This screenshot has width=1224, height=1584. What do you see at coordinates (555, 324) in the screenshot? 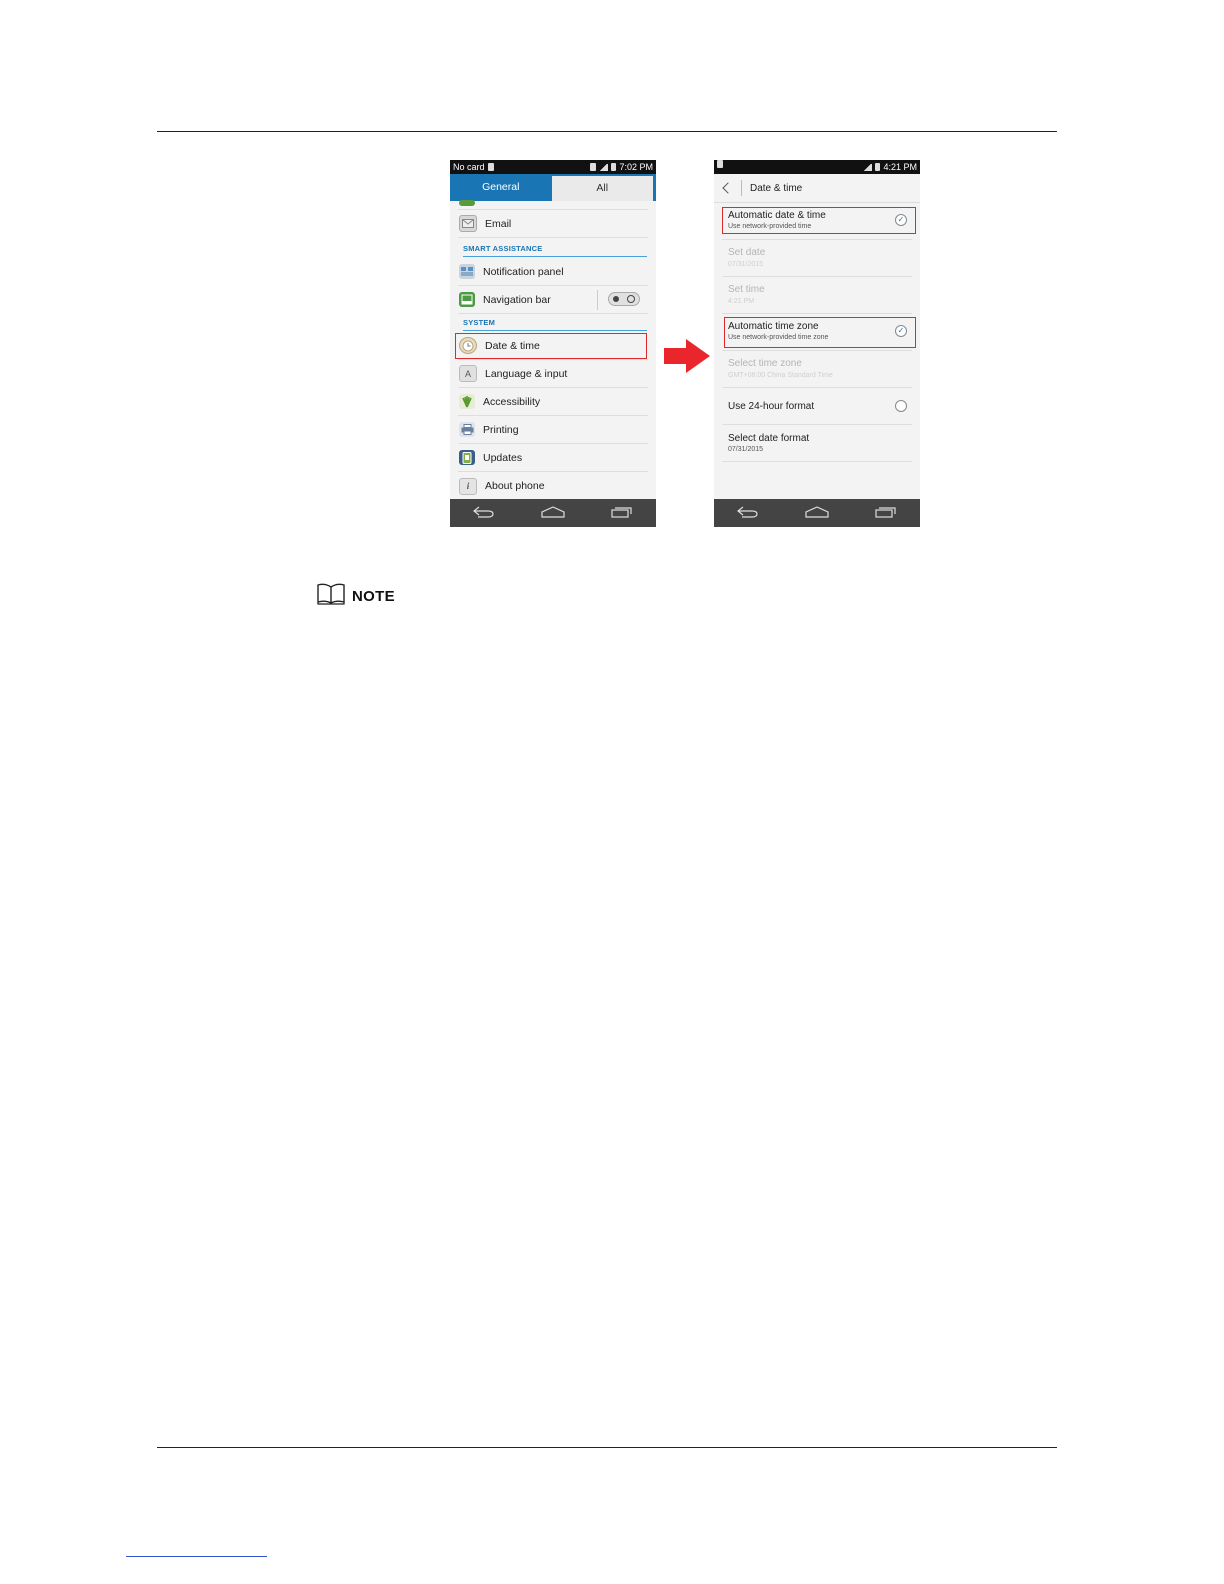
I see `section-system: SYSTEM` at bounding box center [555, 324].